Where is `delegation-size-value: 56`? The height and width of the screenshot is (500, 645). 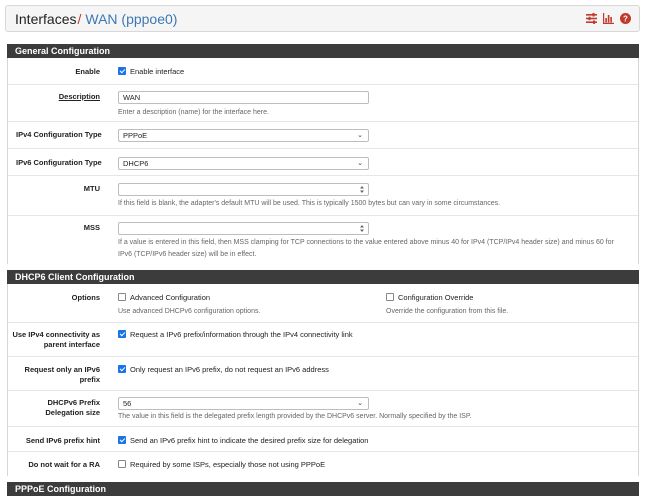
delegation-size-value: 56 is located at coordinates (127, 403).